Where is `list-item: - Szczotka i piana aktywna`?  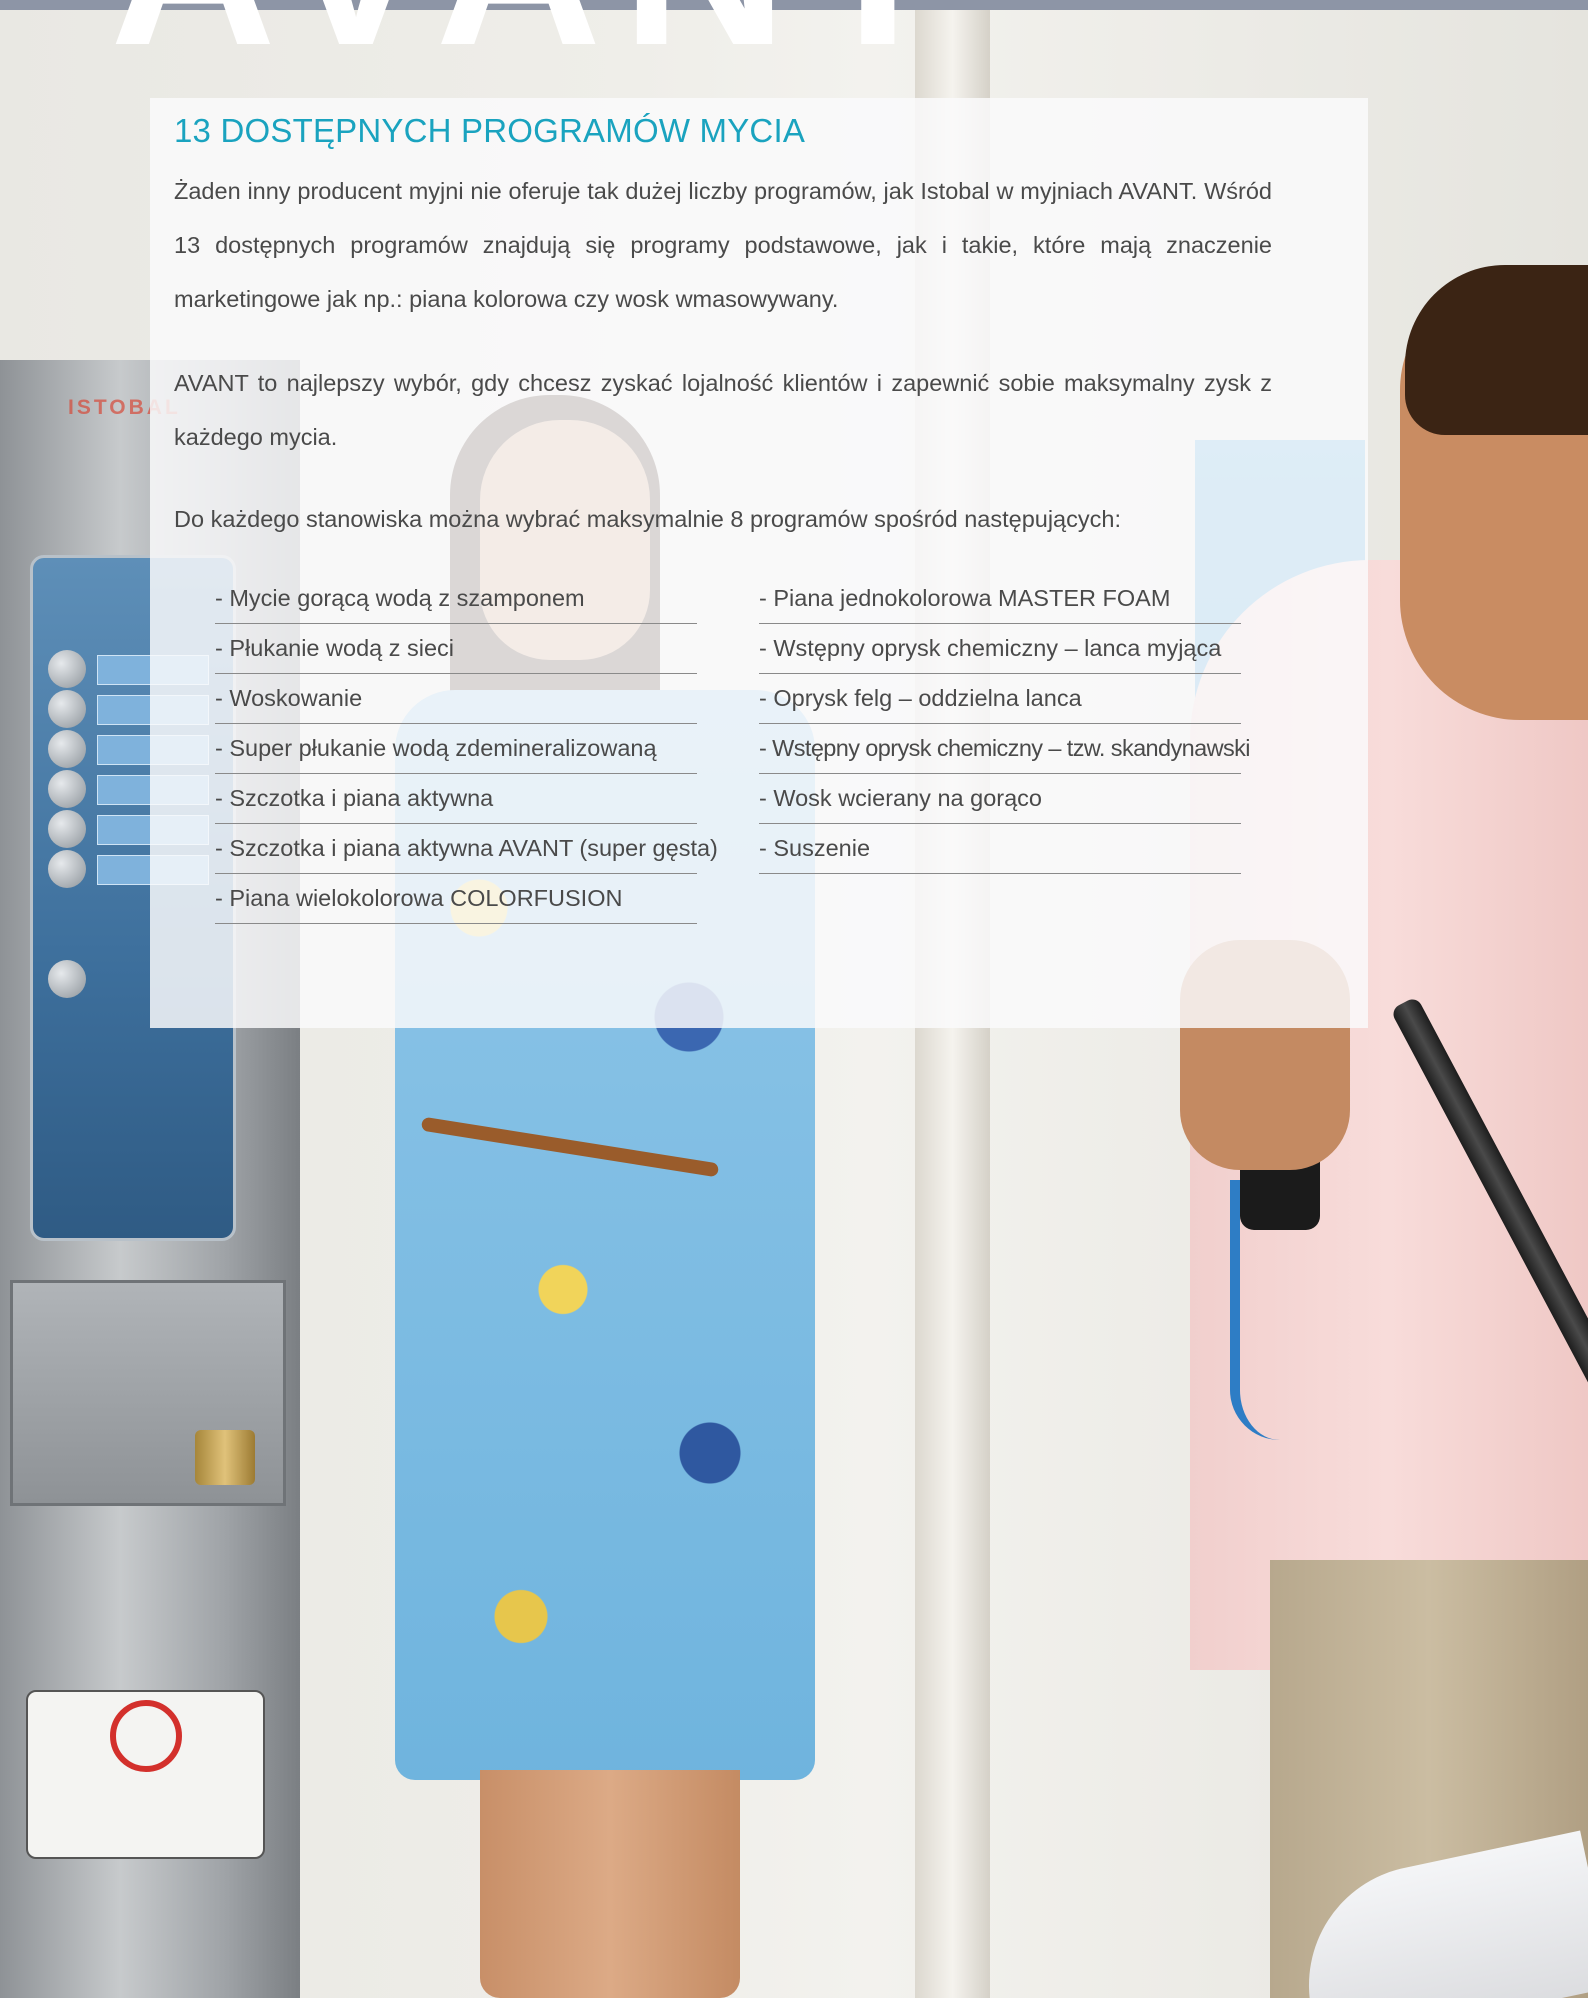 list-item: - Szczotka i piana aktywna is located at coordinates (456, 799).